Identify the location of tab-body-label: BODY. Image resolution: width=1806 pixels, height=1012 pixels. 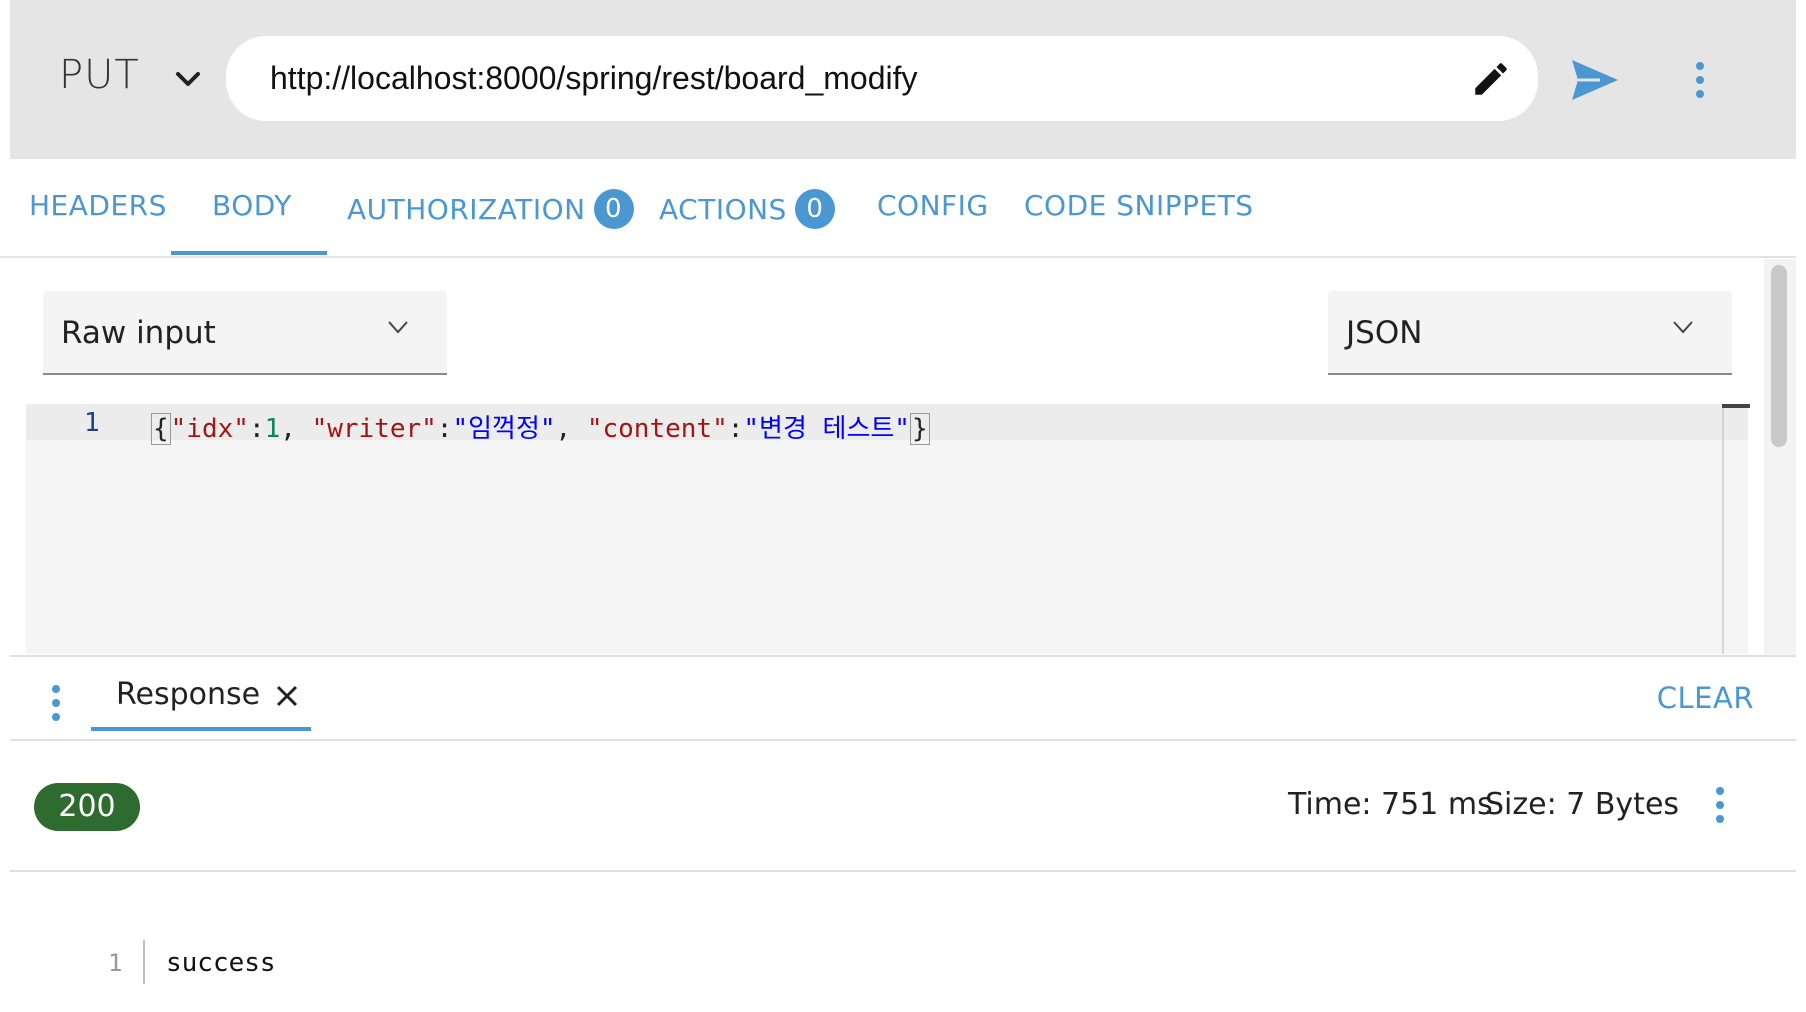
(252, 205).